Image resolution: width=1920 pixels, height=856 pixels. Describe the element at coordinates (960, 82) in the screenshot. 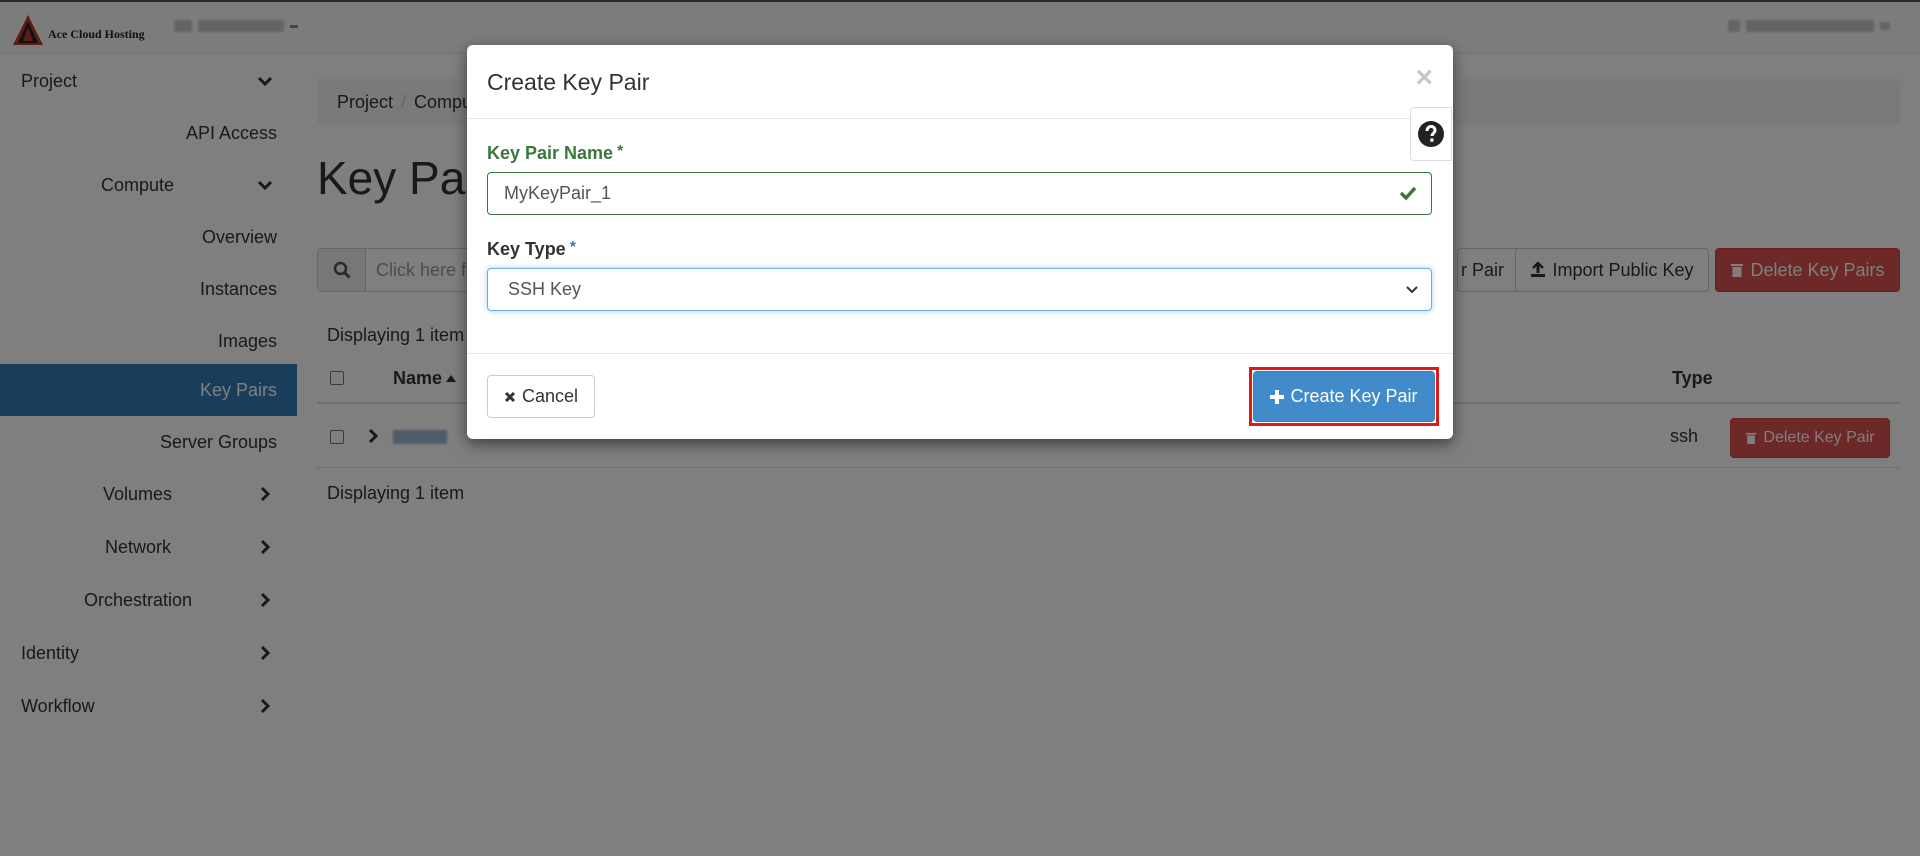

I see `modal-header: Create Key Pair ×` at that location.